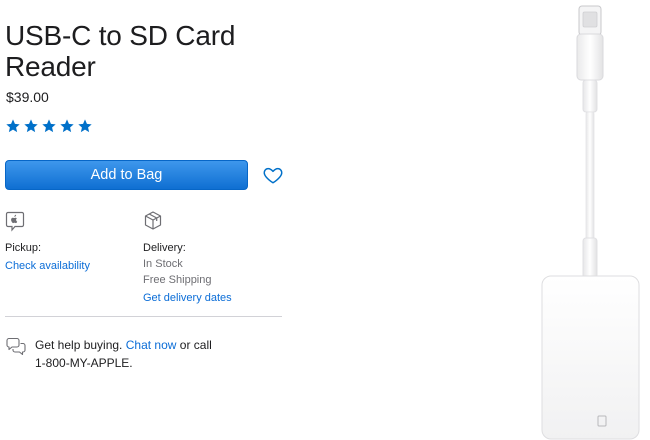 The width and height of the screenshot is (650, 440). I want to click on product-title: USB-C to SD Card Reader, so click(120, 51).